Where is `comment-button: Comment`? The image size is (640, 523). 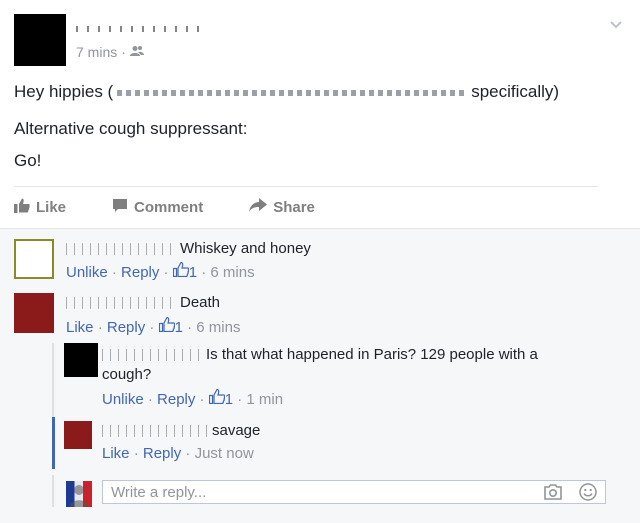
comment-button: Comment is located at coordinates (157, 207).